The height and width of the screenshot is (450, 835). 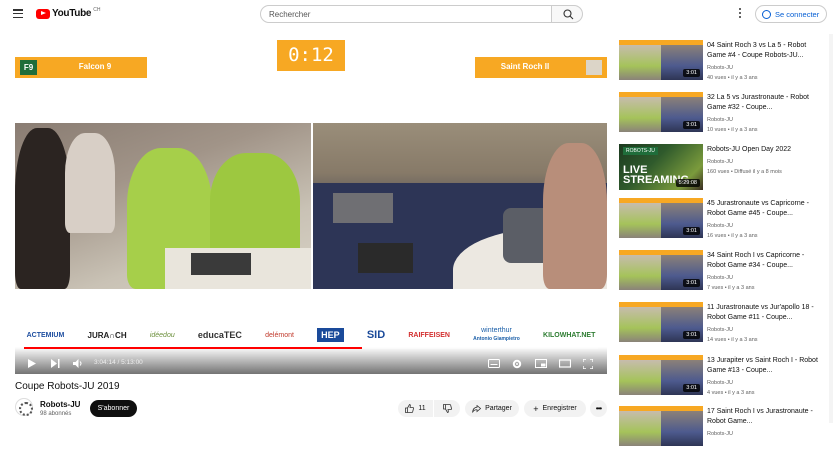 What do you see at coordinates (766, 14) in the screenshot?
I see `account-icon` at bounding box center [766, 14].